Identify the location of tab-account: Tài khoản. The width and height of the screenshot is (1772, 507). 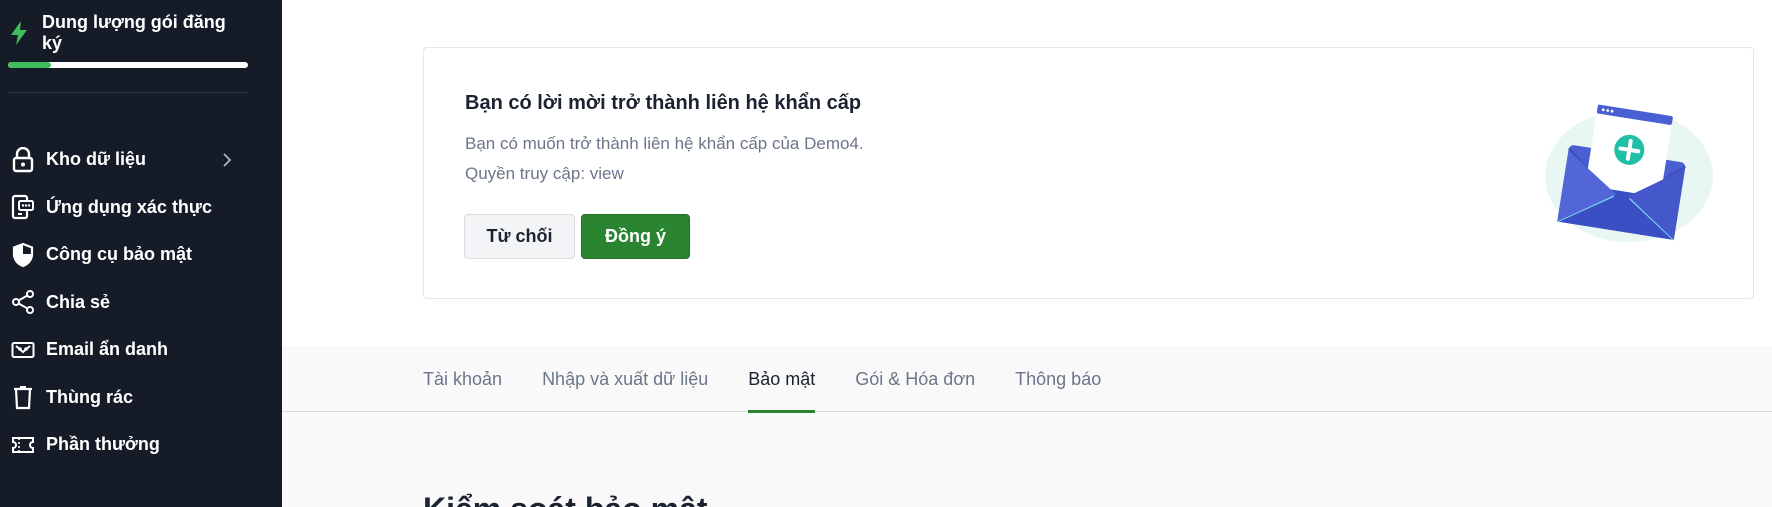
(462, 379).